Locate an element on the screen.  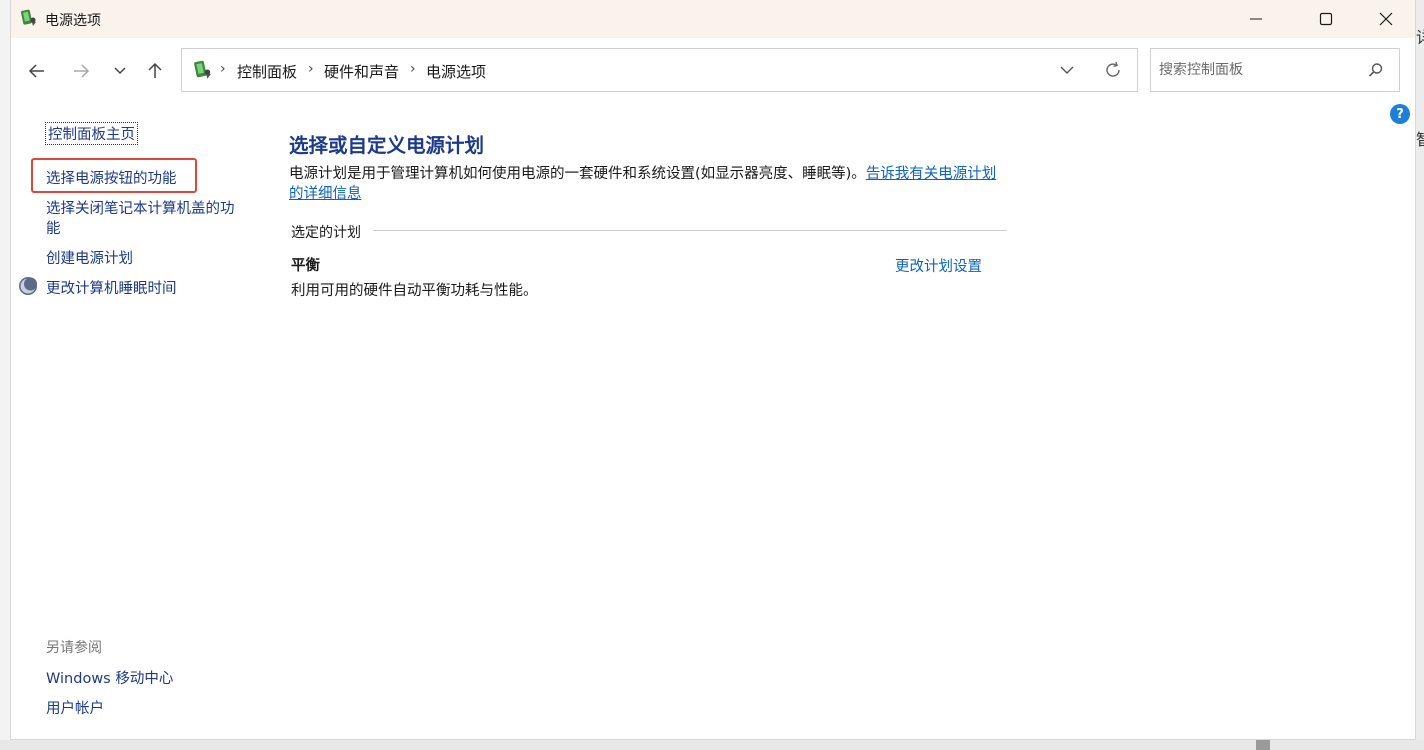
forward-button is located at coordinates (81, 71).